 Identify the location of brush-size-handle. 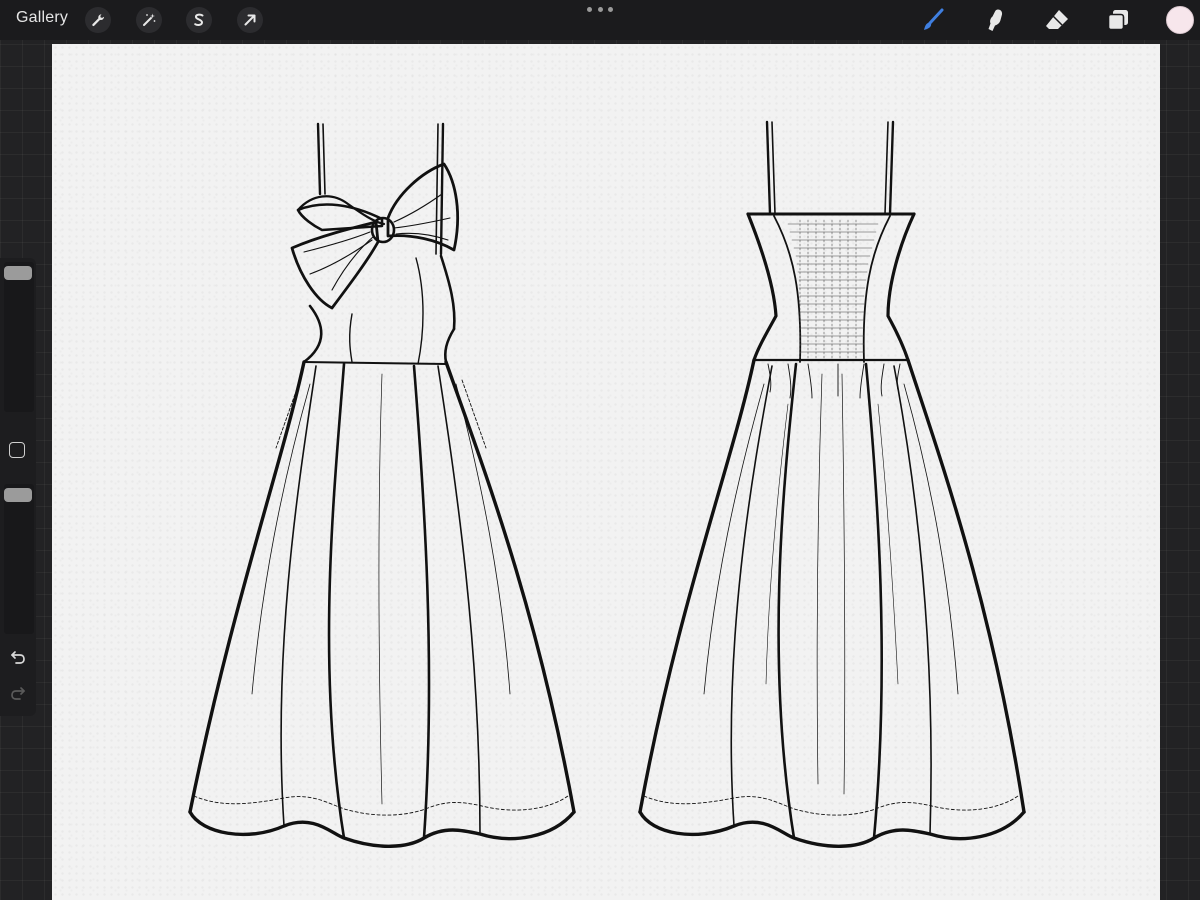
(18, 273).